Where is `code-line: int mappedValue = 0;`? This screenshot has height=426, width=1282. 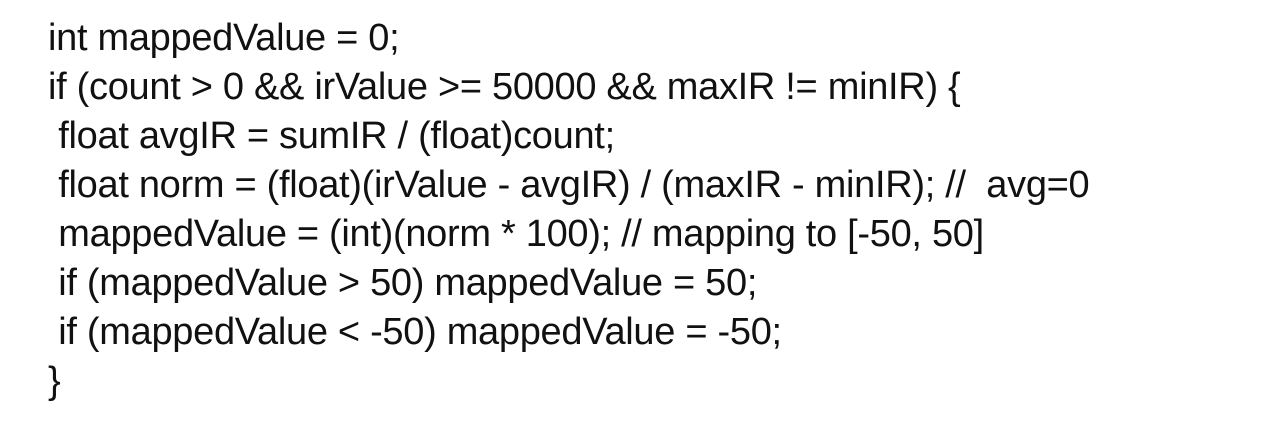 code-line: int mappedValue = 0; is located at coordinates (224, 38).